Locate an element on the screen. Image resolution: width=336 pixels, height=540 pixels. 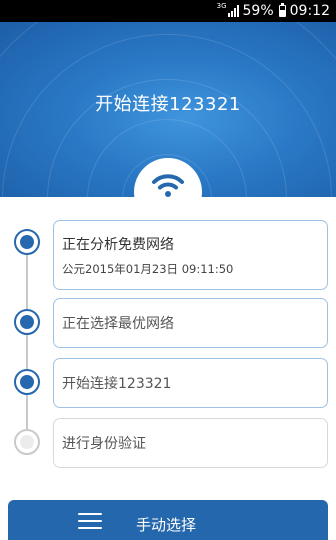
clock: 09:12 is located at coordinates (309, 11).